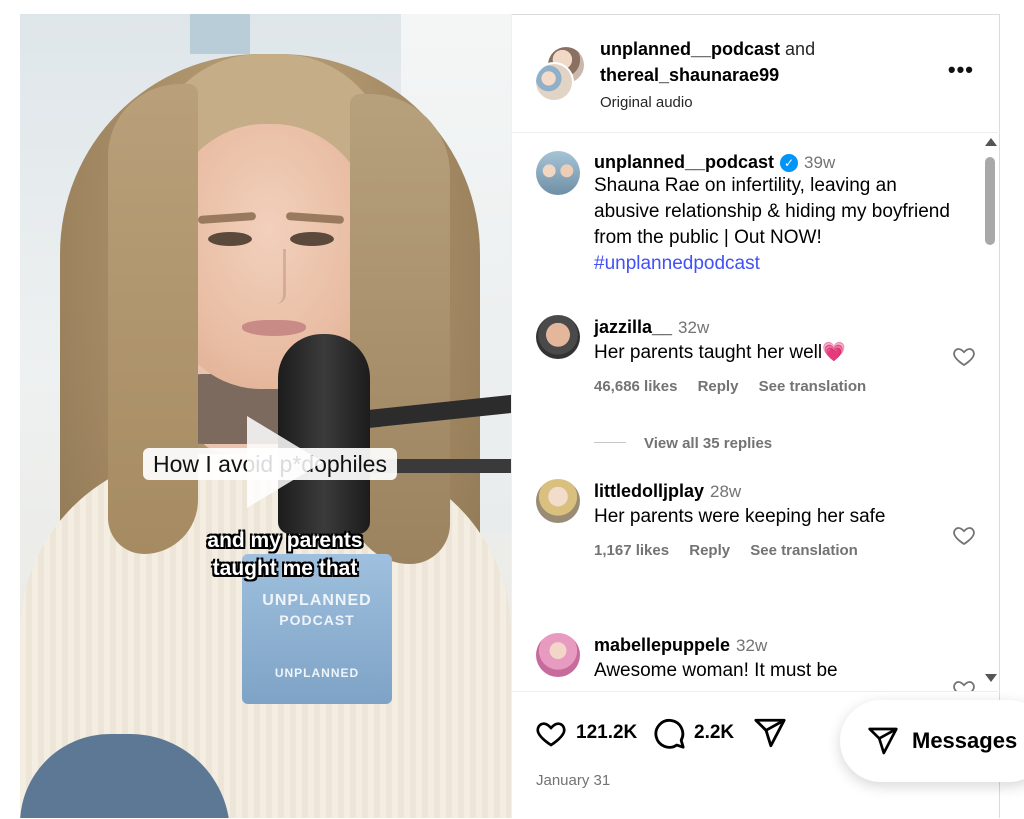  I want to click on lips, so click(274, 328).